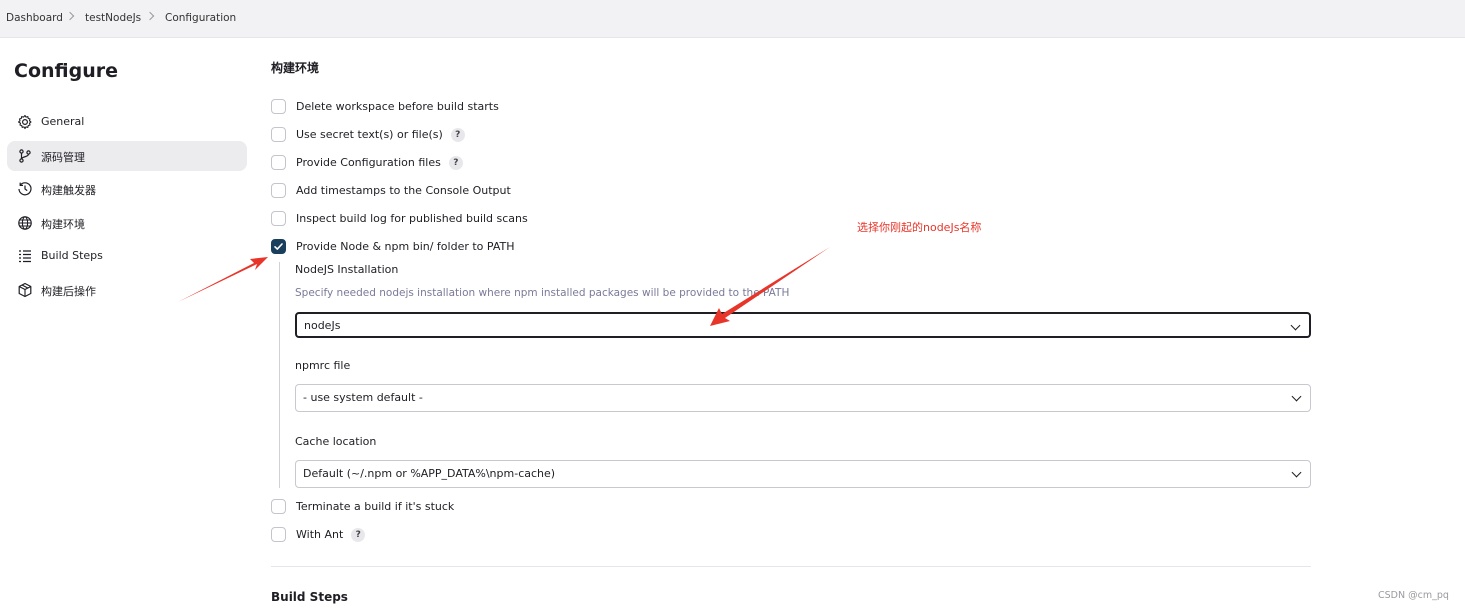 The height and width of the screenshot is (611, 1465). Describe the element at coordinates (1413, 595) in the screenshot. I see `watermark: CSDN @cm_pq` at that location.